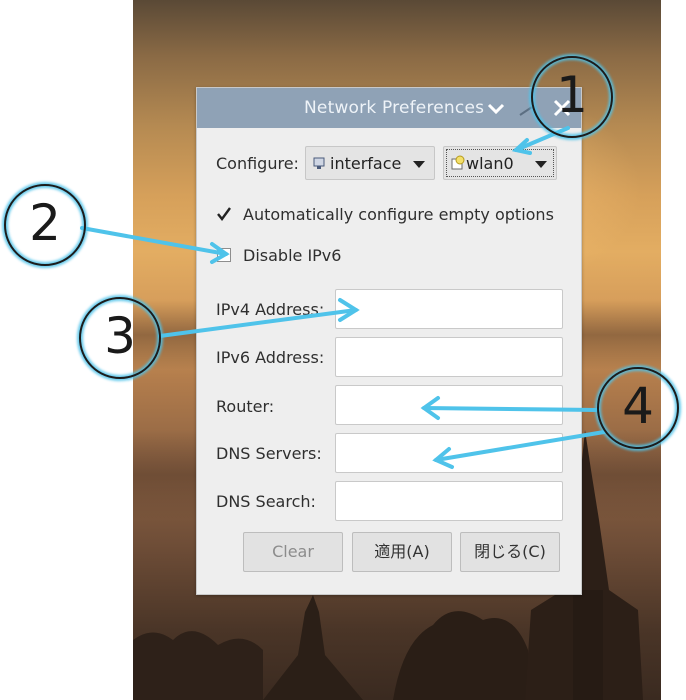 The width and height of the screenshot is (686, 700). I want to click on dns-servers-label: DNS Servers:, so click(269, 453).